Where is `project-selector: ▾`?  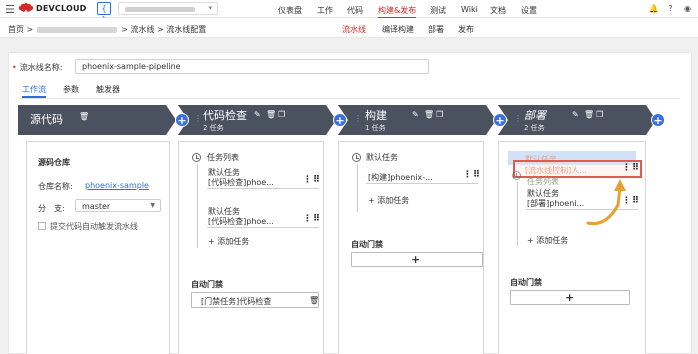 project-selector: ▾ is located at coordinates (168, 8).